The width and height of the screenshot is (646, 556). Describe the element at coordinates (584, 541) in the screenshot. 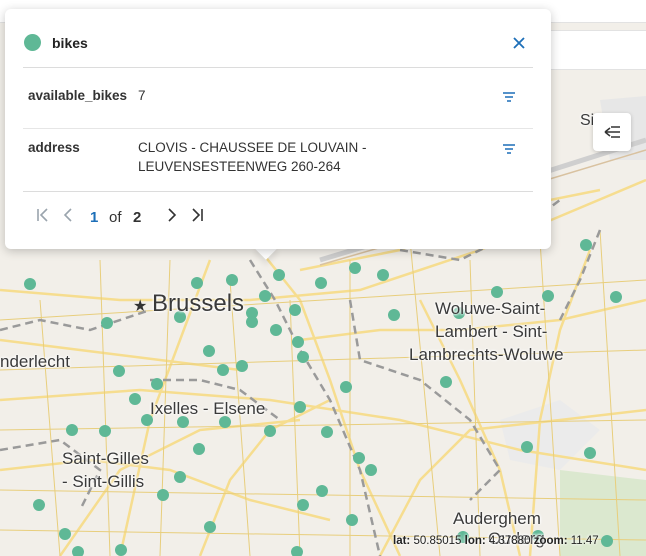

I see `zoom-value: 11.47` at that location.